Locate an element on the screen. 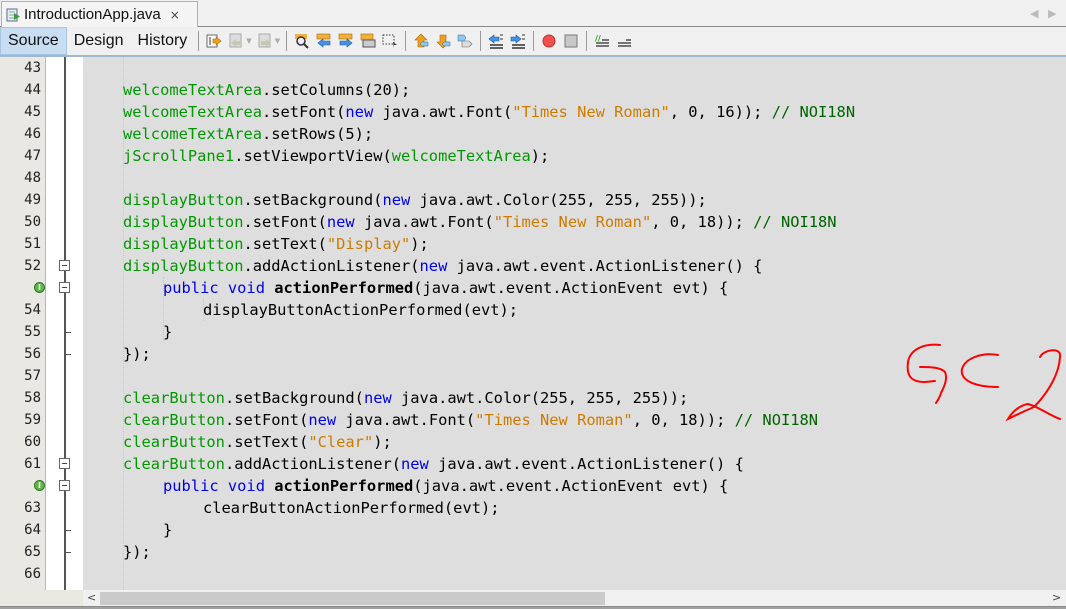 Image resolution: width=1066 pixels, height=609 pixels. rectangular-selection-icon is located at coordinates (390, 41).